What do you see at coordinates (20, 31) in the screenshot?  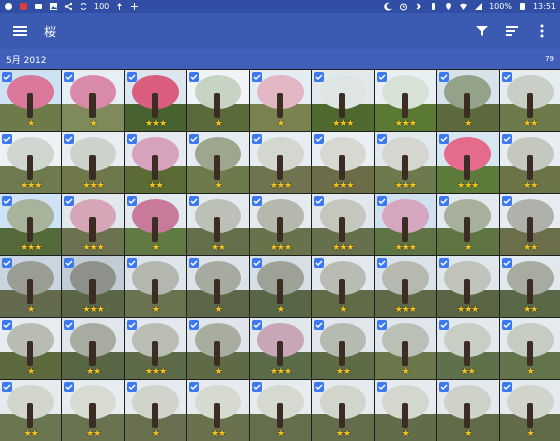 I see `menu-button` at bounding box center [20, 31].